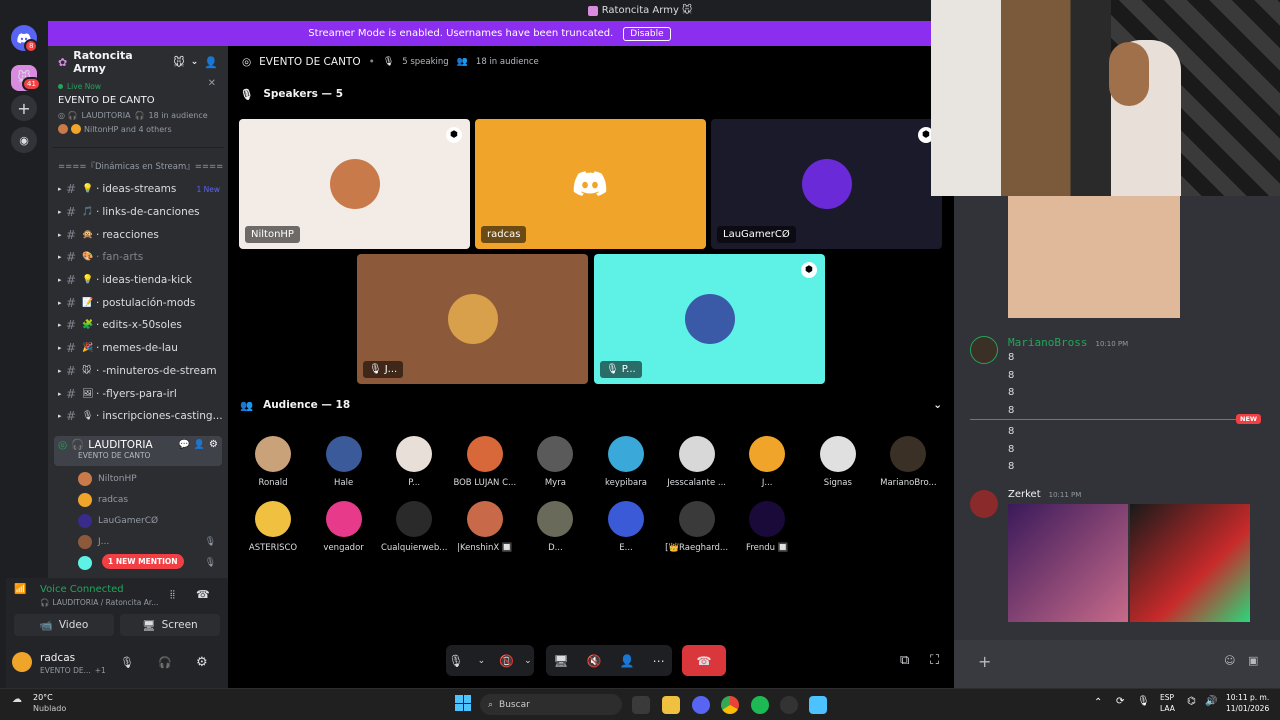 This screenshot has width=1280, height=720. What do you see at coordinates (1191, 701) in the screenshot?
I see `network-icon: ⌬` at bounding box center [1191, 701].